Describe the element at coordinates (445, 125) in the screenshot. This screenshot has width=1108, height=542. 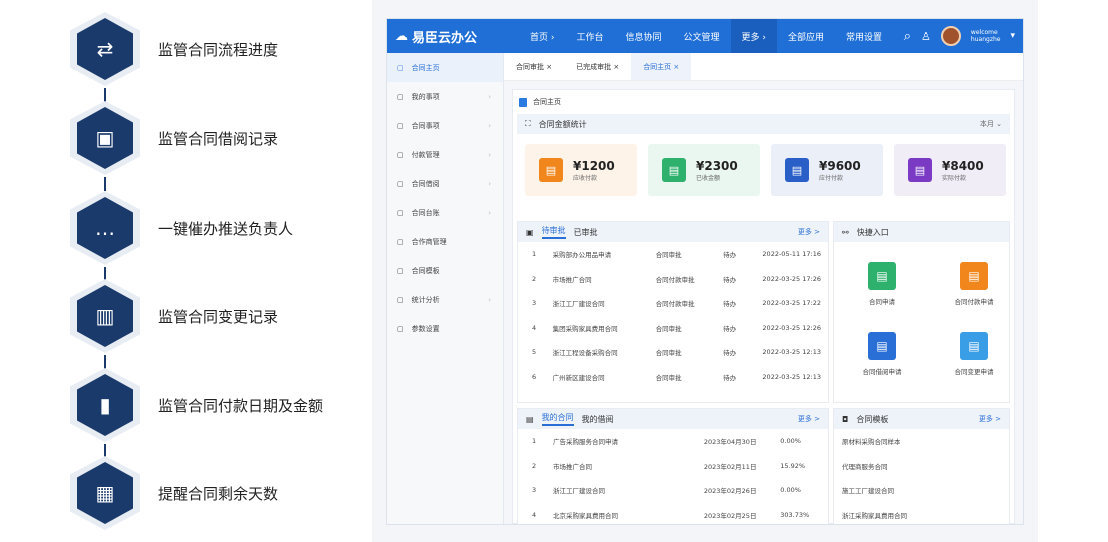
I see `sidebar-item: ▢ 合同事项 ›` at that location.